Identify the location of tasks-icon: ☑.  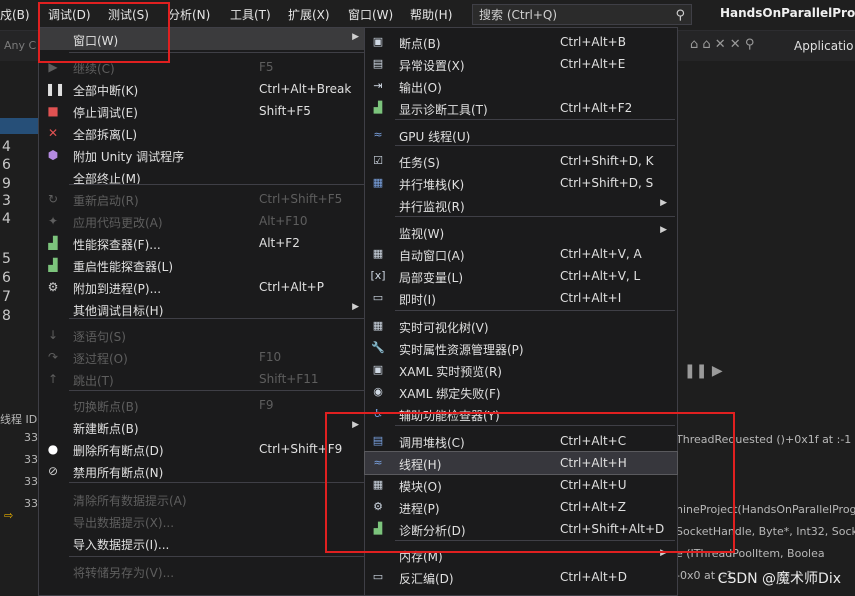
(378, 160).